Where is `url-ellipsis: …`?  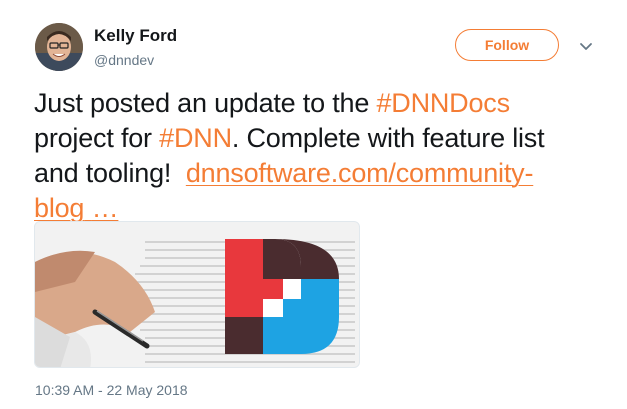
url-ellipsis: … is located at coordinates (105, 208).